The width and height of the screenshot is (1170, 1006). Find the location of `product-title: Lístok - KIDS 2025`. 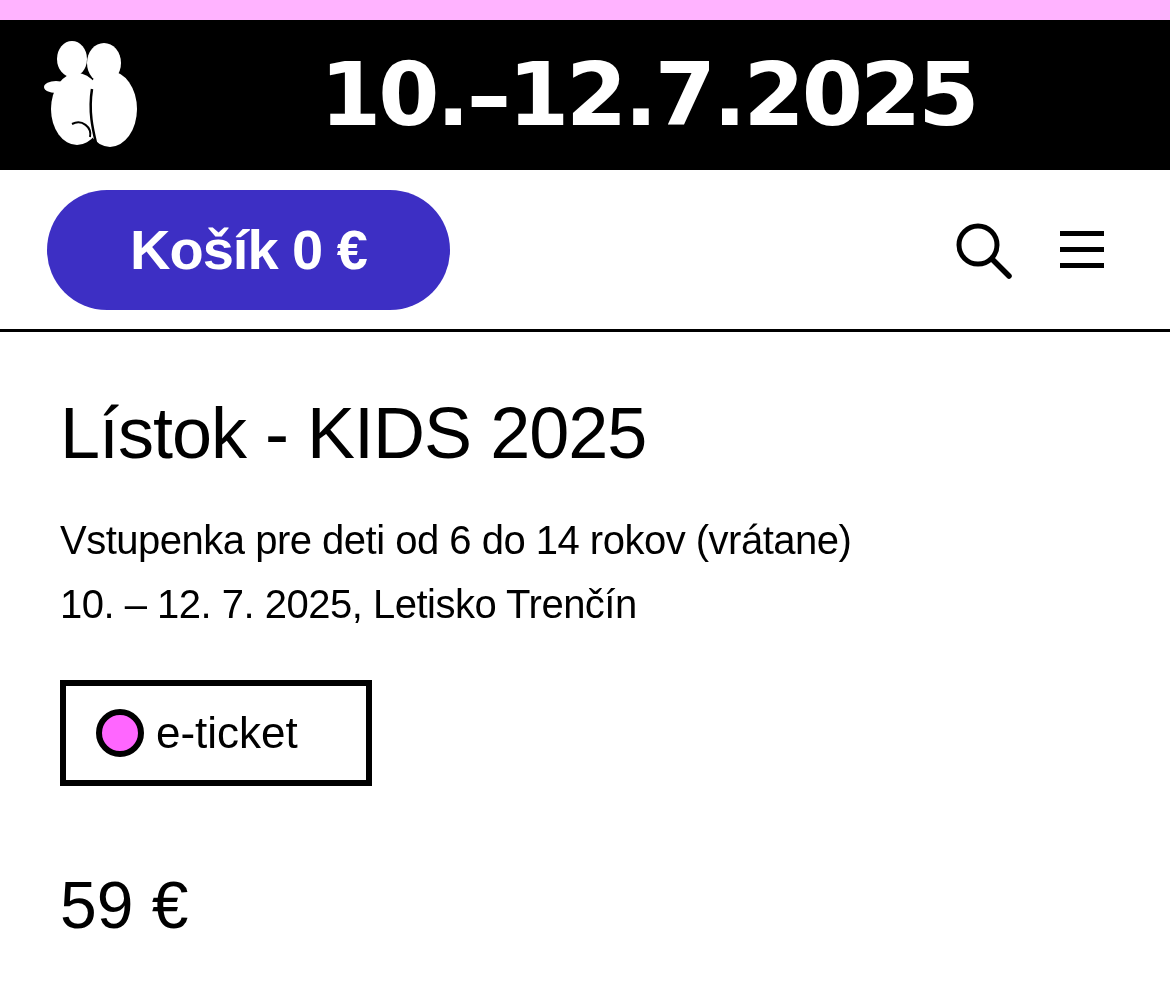

product-title: Lístok - KIDS 2025 is located at coordinates (354, 433).